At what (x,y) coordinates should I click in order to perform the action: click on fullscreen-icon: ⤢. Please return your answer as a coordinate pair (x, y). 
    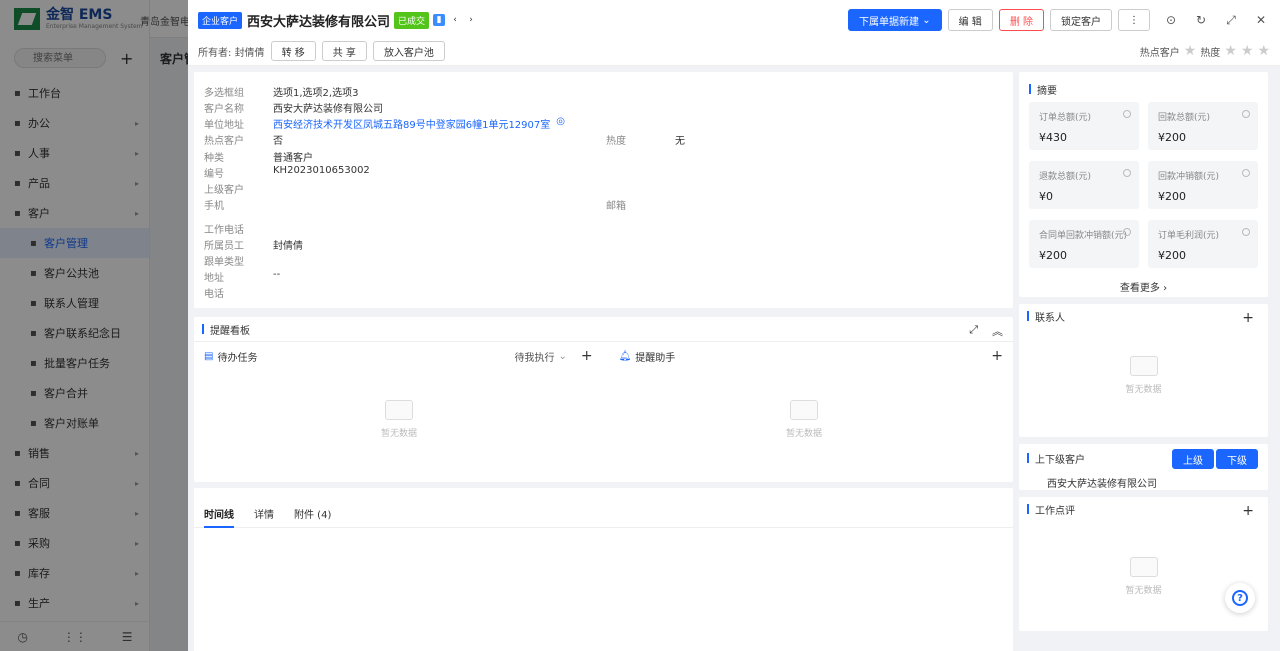
    Looking at the image, I should click on (1231, 20).